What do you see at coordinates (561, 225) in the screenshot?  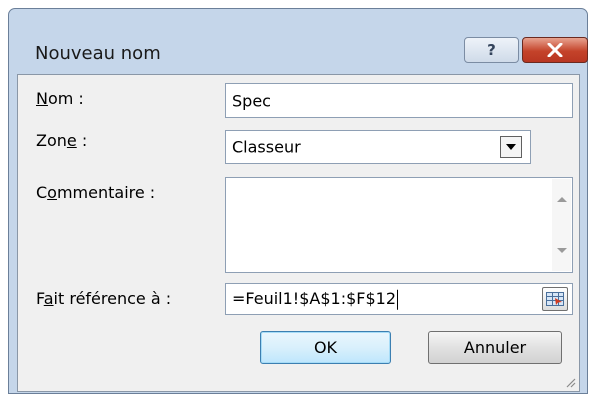 I see `comment-scrollbar` at bounding box center [561, 225].